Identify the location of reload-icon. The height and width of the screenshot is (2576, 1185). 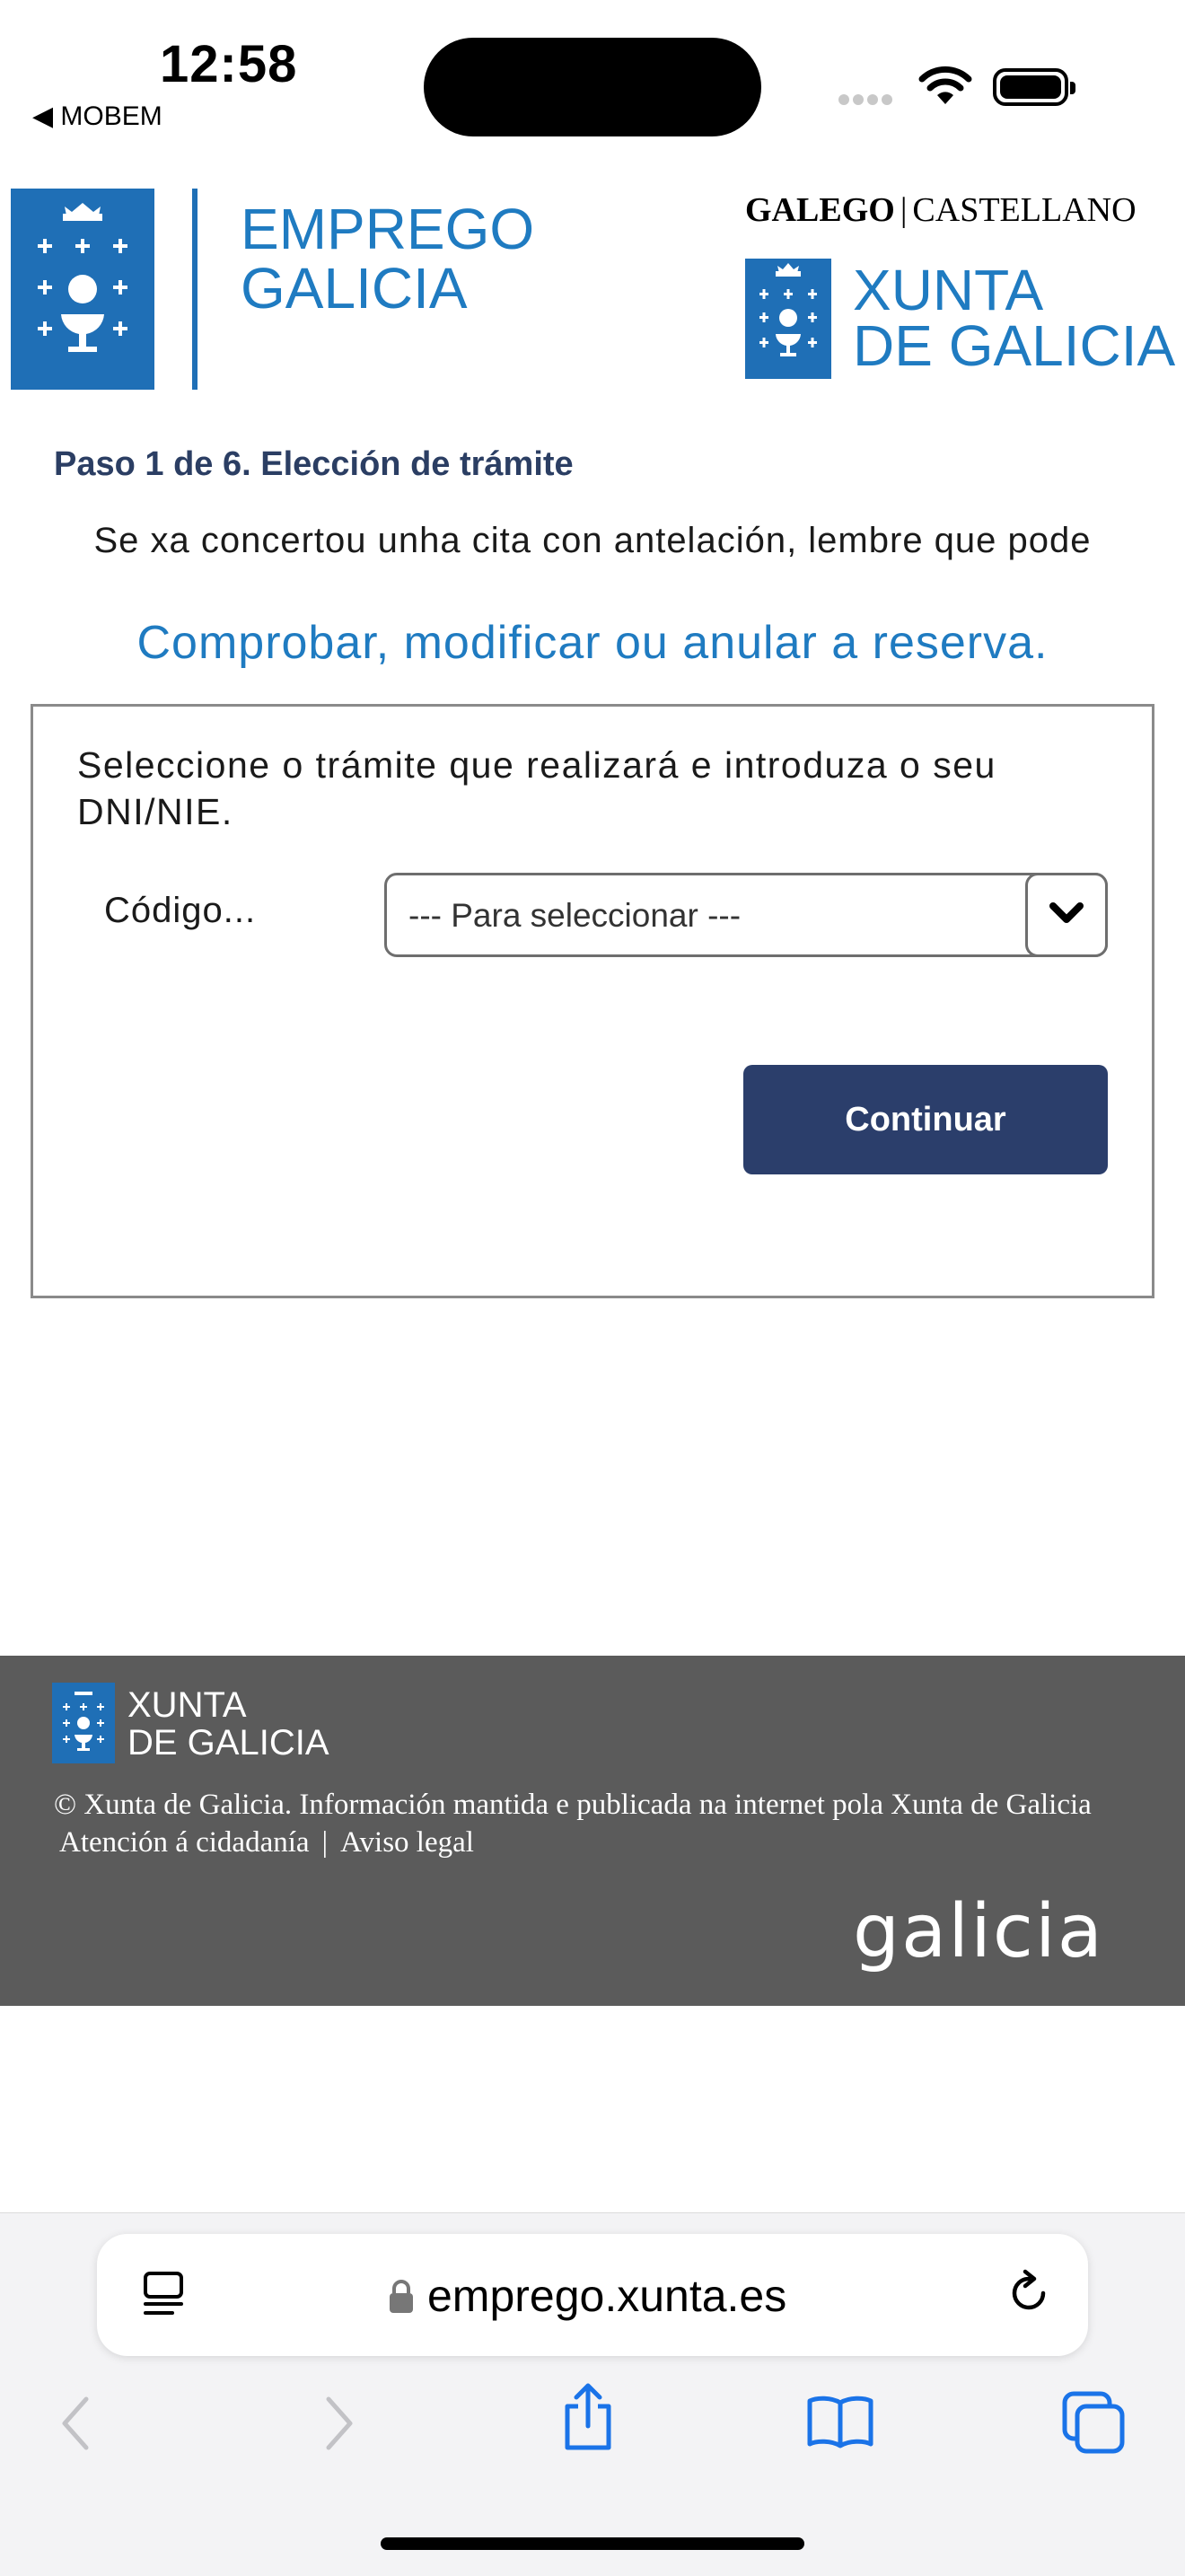
(1029, 2295).